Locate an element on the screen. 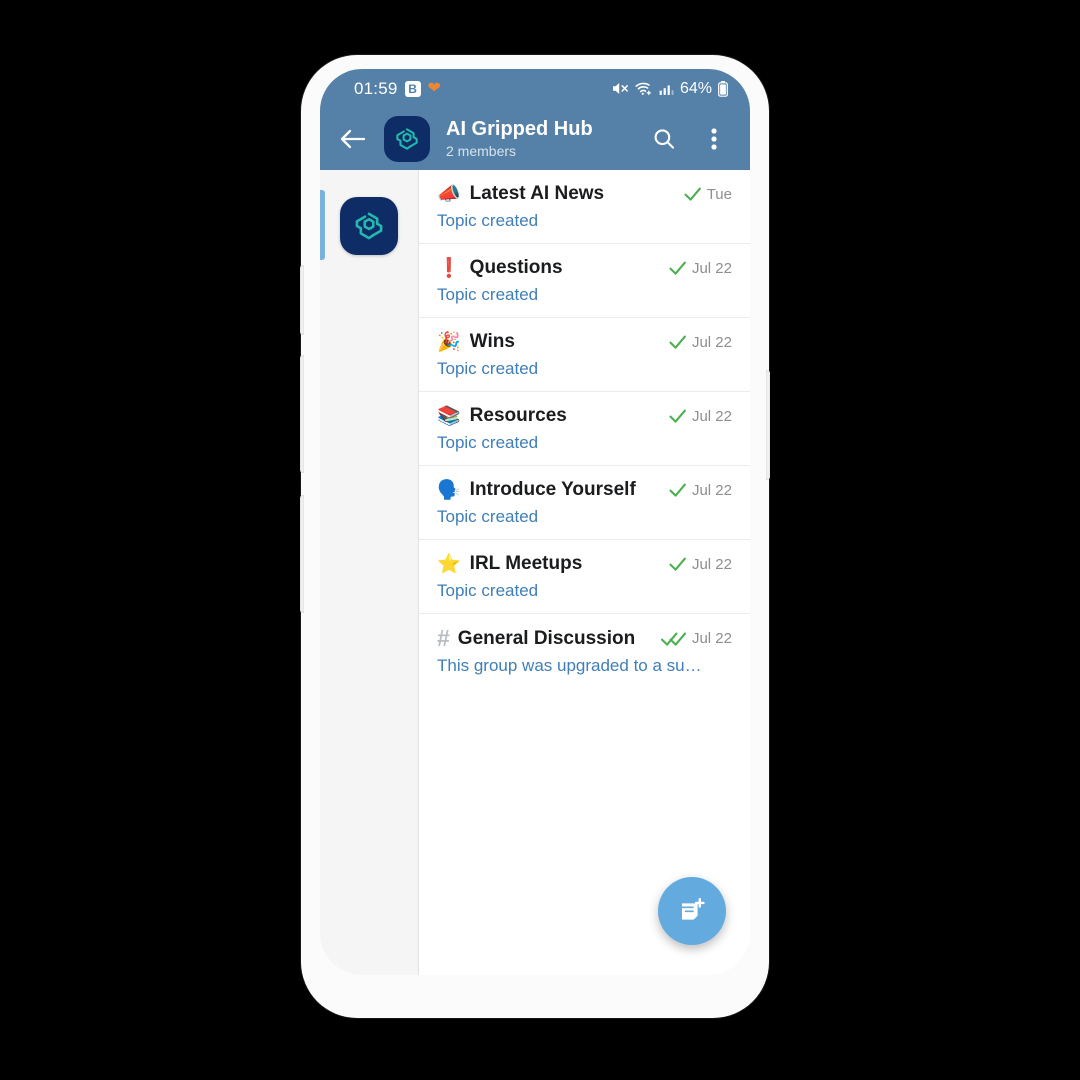 This screenshot has height=1080, width=1080. topic-name: Resources is located at coordinates (518, 415).